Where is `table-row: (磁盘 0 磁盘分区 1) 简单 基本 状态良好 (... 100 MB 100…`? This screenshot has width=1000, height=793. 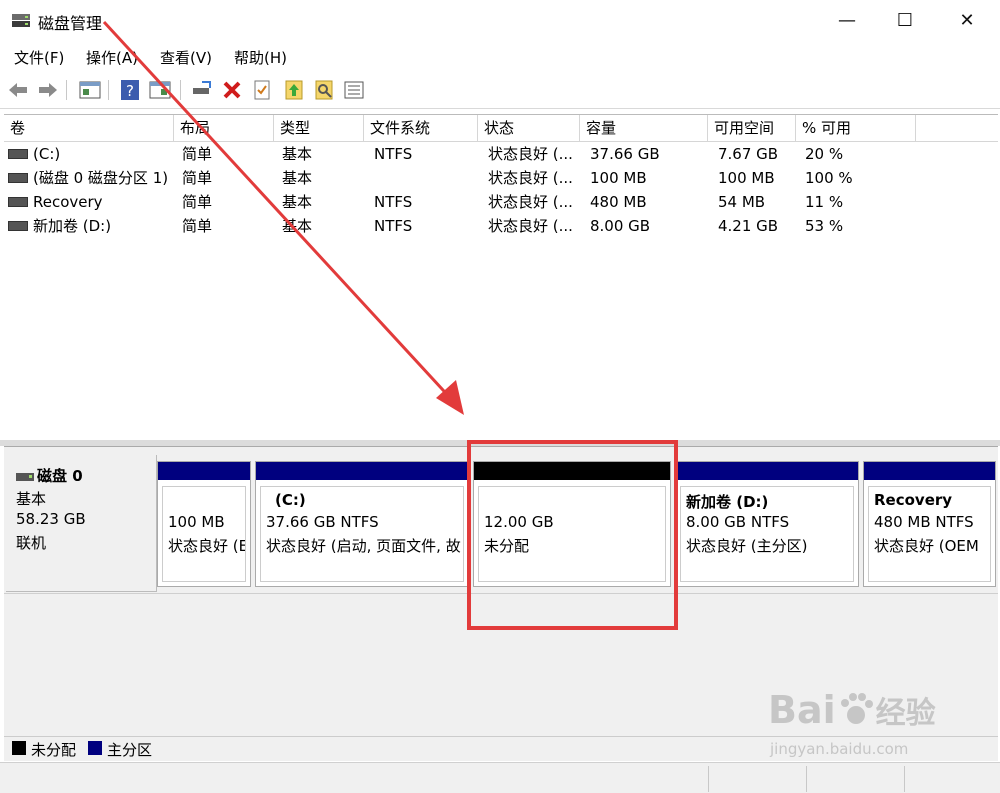
table-row: (磁盘 0 磁盘分区 1) 简单 基本 状态良好 (... 100 MB 100… is located at coordinates (501, 178).